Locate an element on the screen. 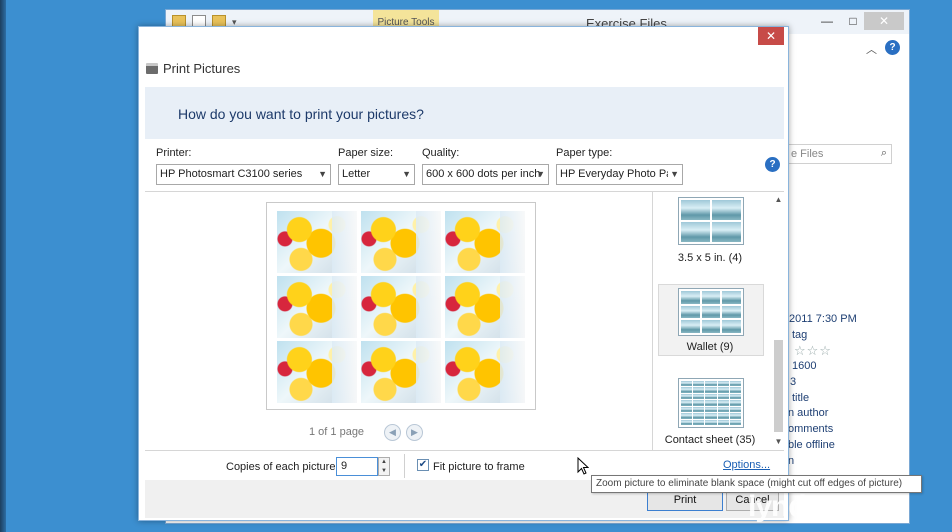 The width and height of the screenshot is (952, 532). print-preview is located at coordinates (401, 306).